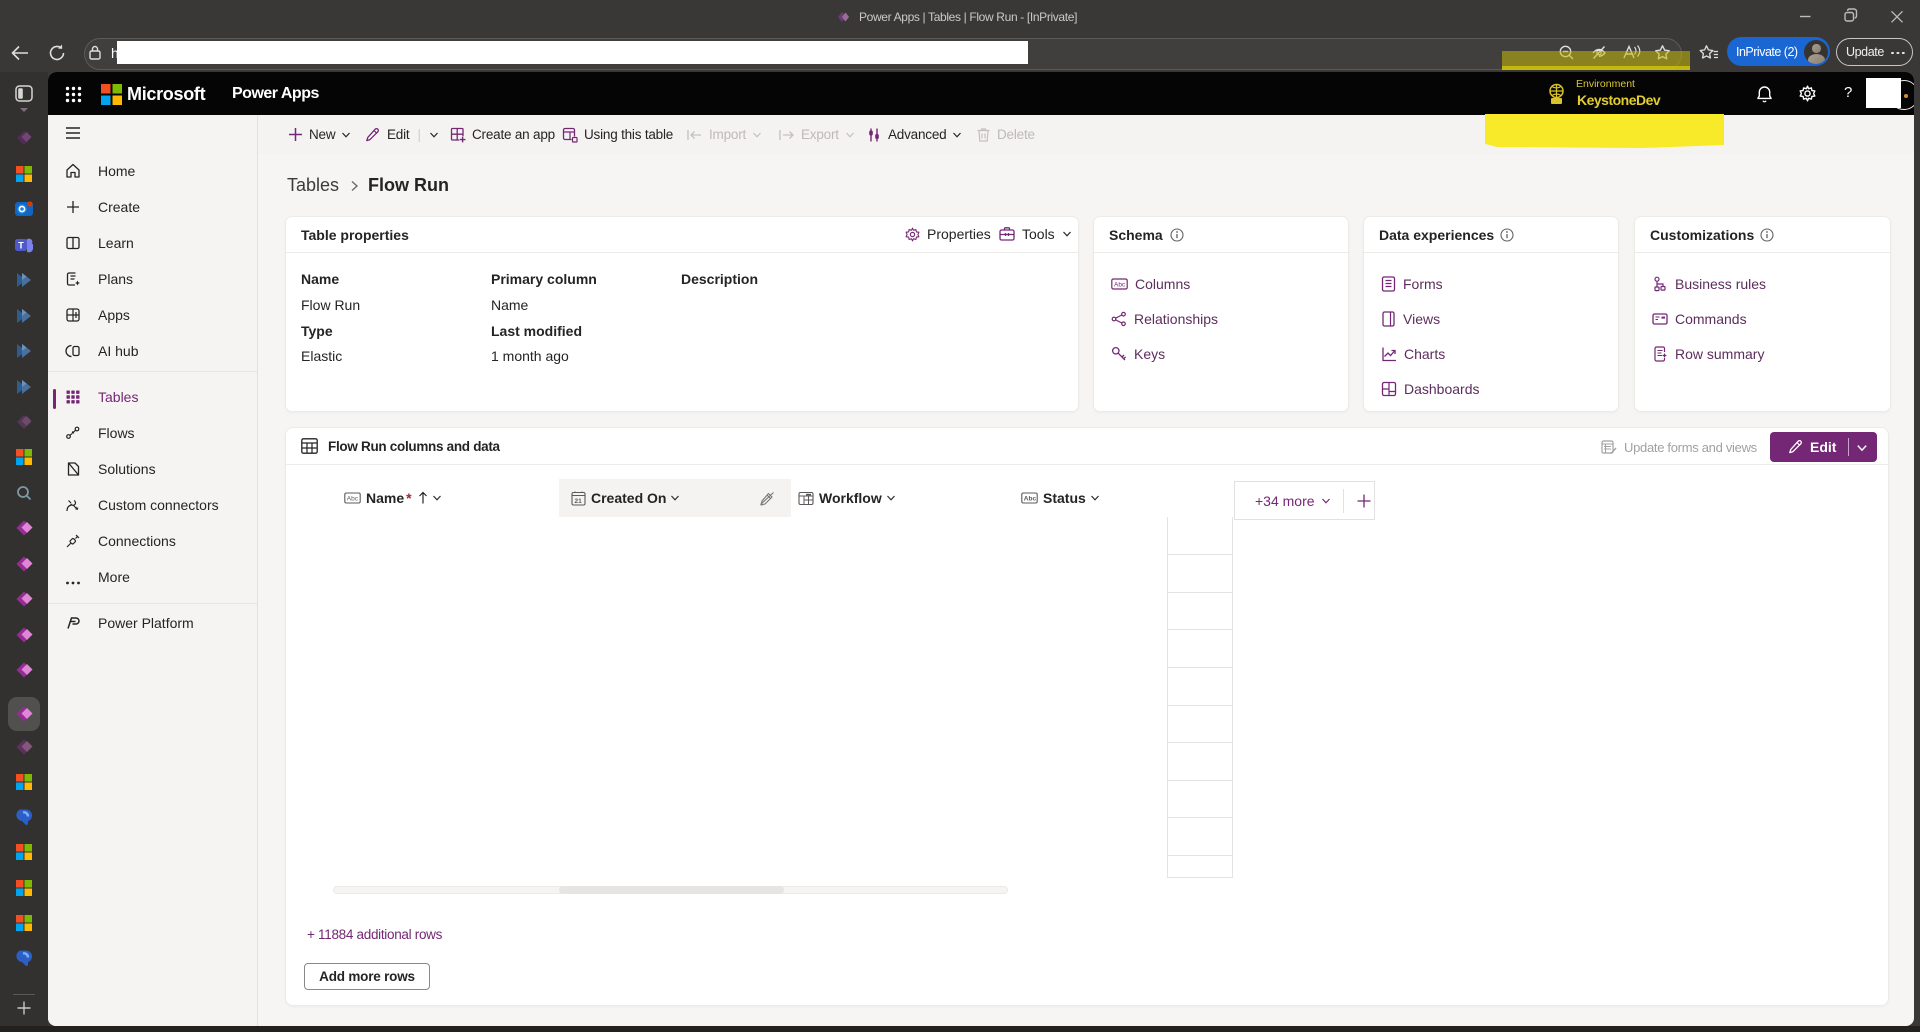 The height and width of the screenshot is (1032, 1920). Describe the element at coordinates (21, 246) in the screenshot. I see `svg-text: T` at that location.